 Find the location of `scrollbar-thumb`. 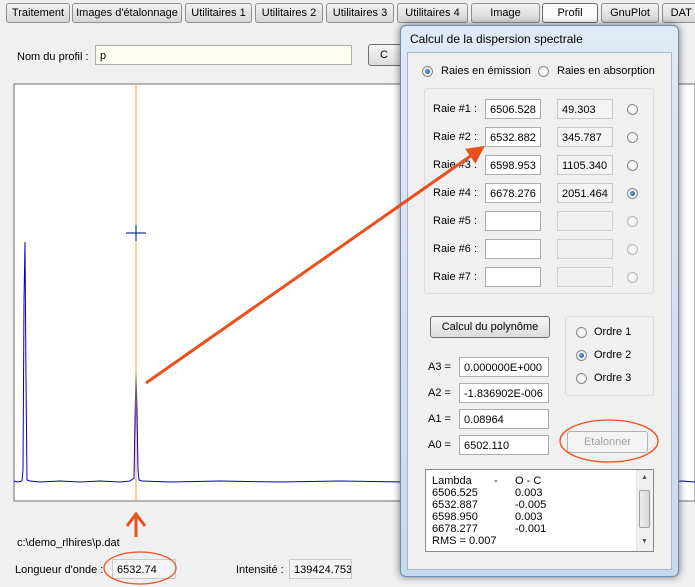

scrollbar-thumb is located at coordinates (644, 509).